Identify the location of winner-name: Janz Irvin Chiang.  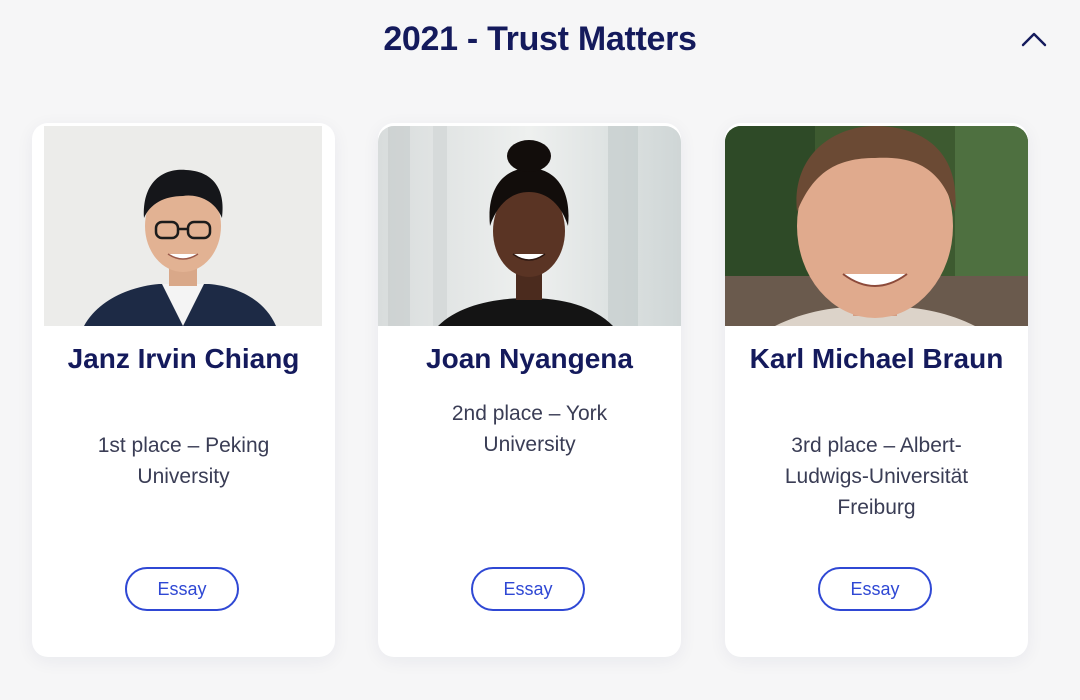
(183, 358).